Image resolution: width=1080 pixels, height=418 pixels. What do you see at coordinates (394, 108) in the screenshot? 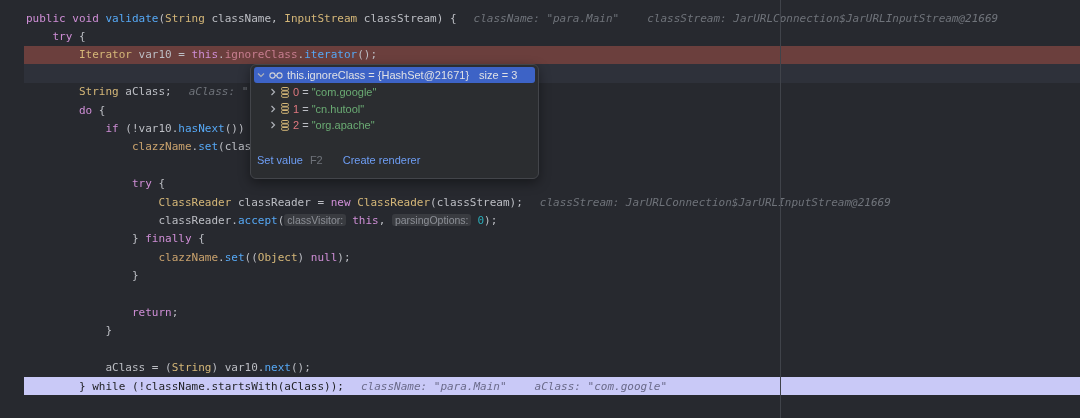
I see `tree-node: 1 = "cn.hutool"` at bounding box center [394, 108].